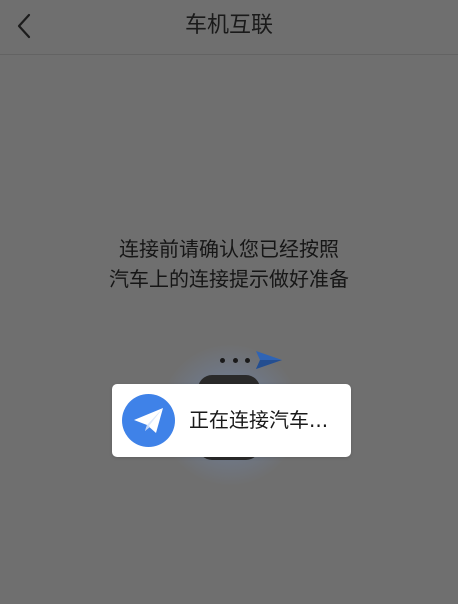 The height and width of the screenshot is (604, 458). What do you see at coordinates (235, 360) in the screenshot?
I see `ellipsis-icon` at bounding box center [235, 360].